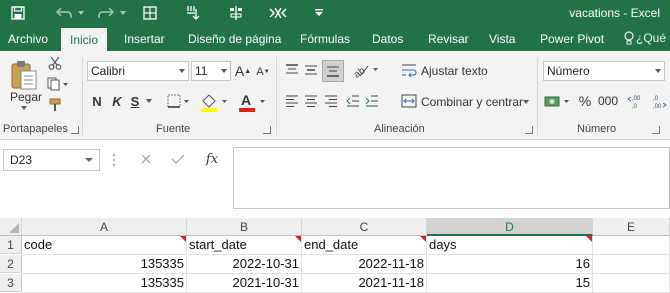 The height and width of the screenshot is (293, 670). What do you see at coordinates (55, 63) in the screenshot?
I see `cut-icon` at bounding box center [55, 63].